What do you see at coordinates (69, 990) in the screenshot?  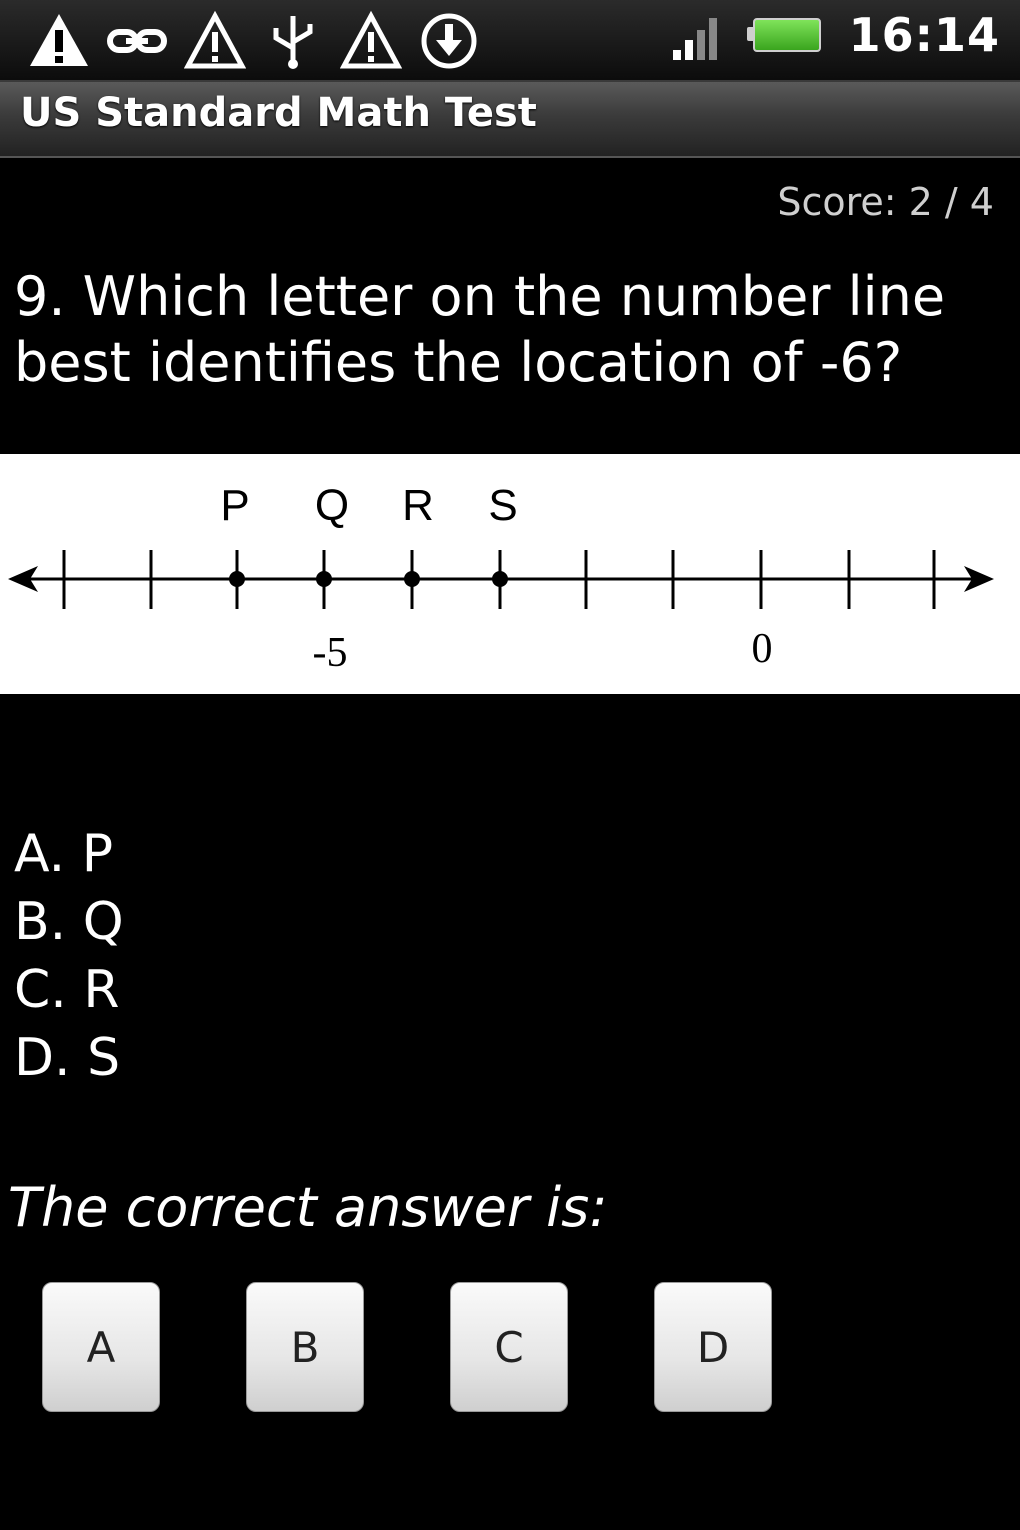 I see `choice-c: C. R` at bounding box center [69, 990].